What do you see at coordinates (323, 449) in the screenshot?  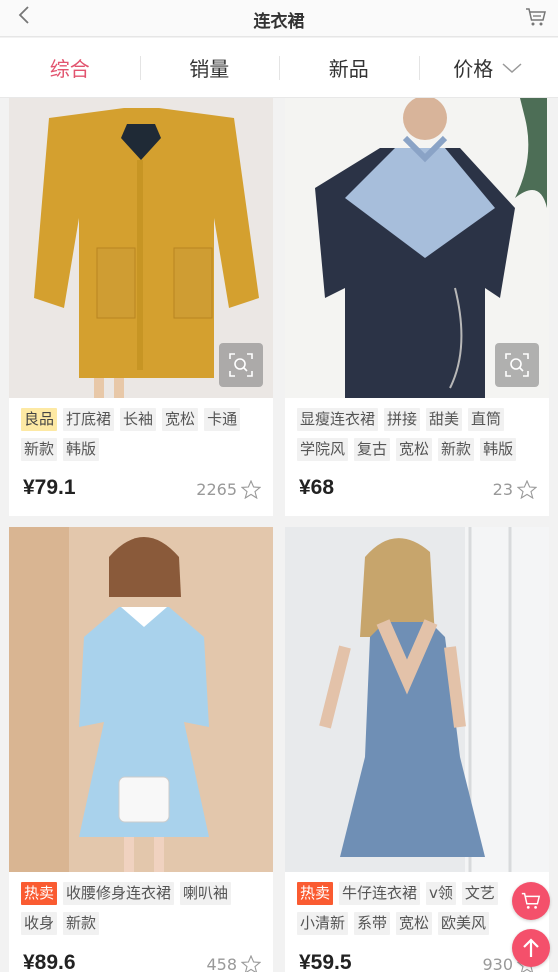 I see `tag: 学院风` at bounding box center [323, 449].